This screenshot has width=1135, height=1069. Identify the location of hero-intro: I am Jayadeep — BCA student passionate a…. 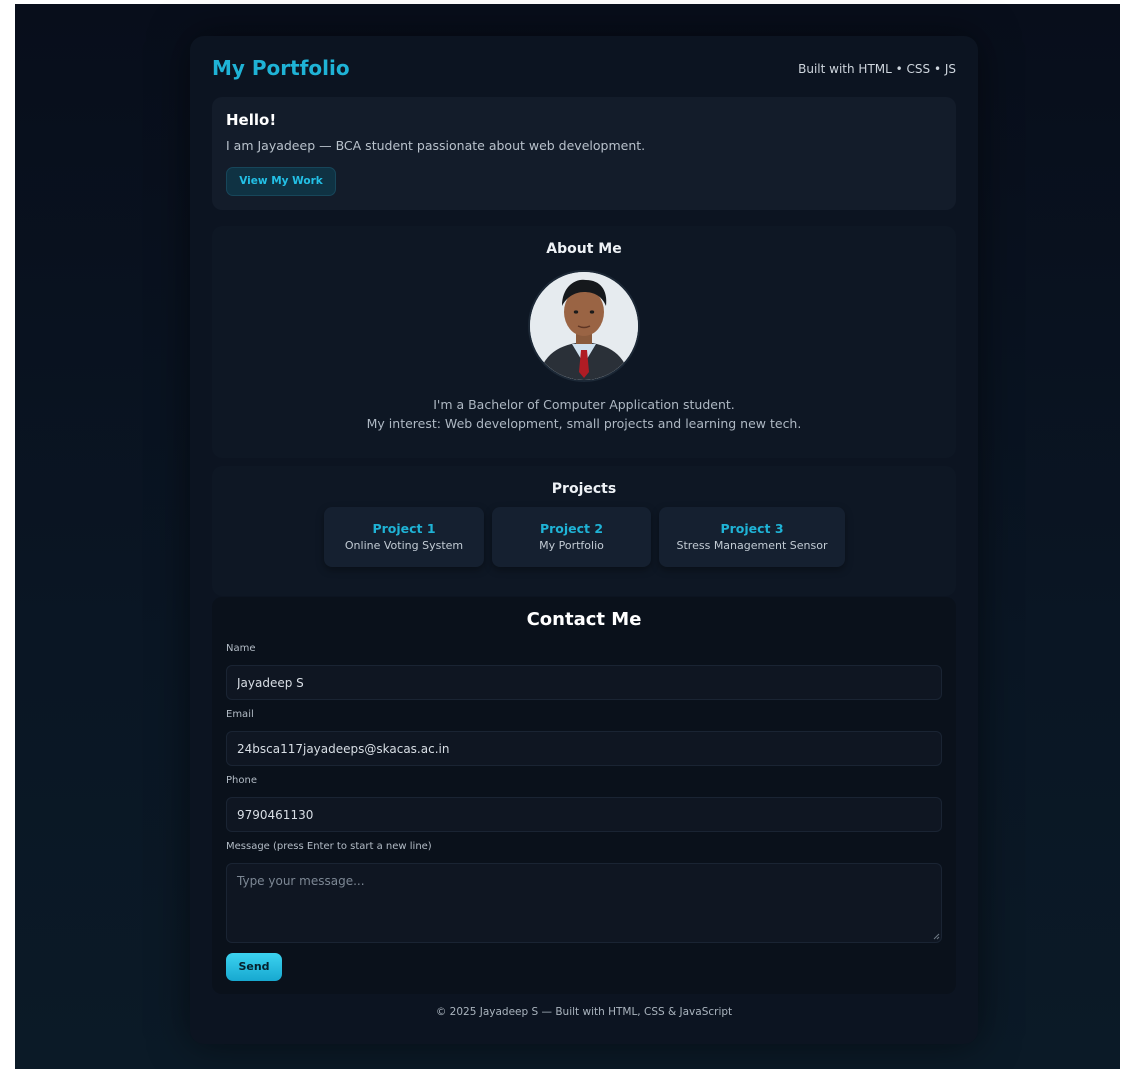
(436, 145).